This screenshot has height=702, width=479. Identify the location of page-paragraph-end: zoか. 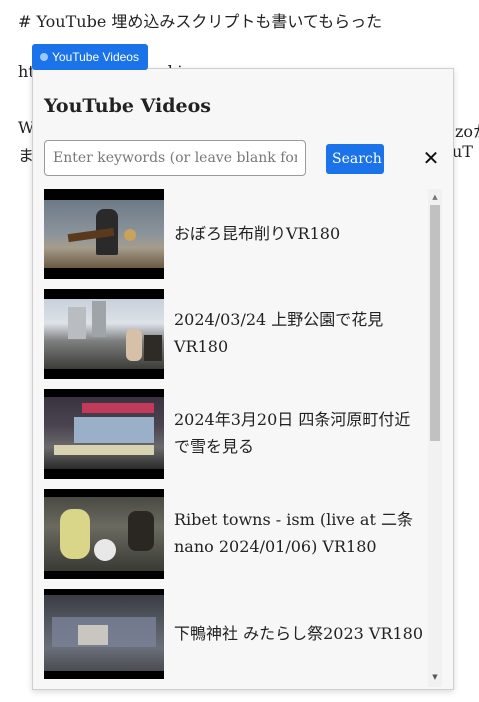
(467, 131).